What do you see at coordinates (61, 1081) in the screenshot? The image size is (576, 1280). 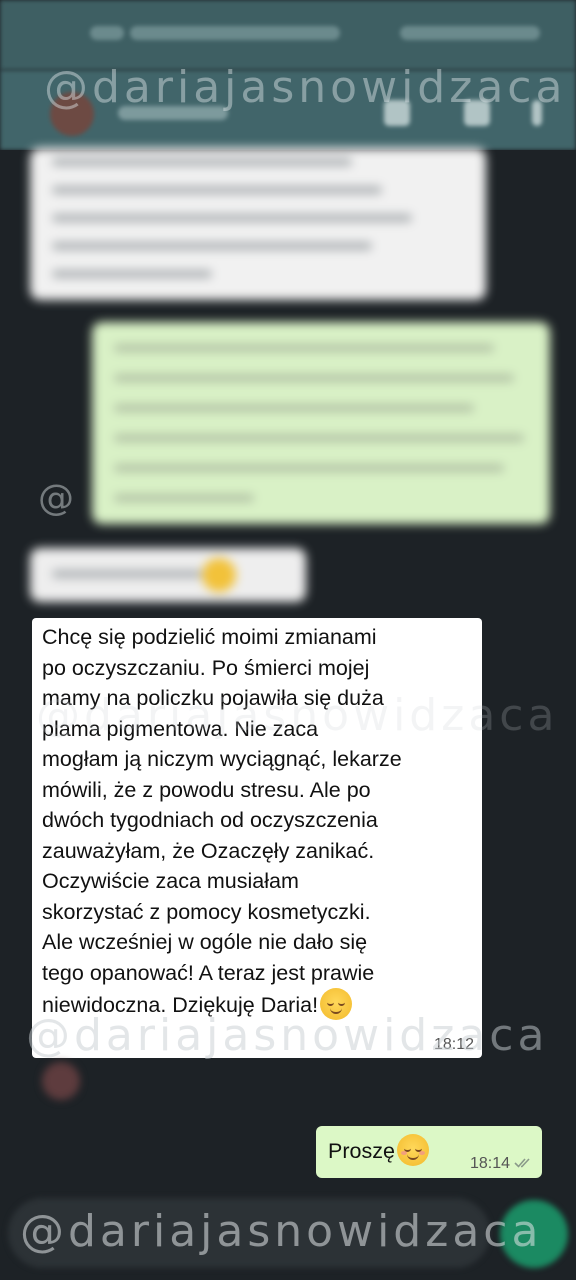 I see `reaction-badge` at bounding box center [61, 1081].